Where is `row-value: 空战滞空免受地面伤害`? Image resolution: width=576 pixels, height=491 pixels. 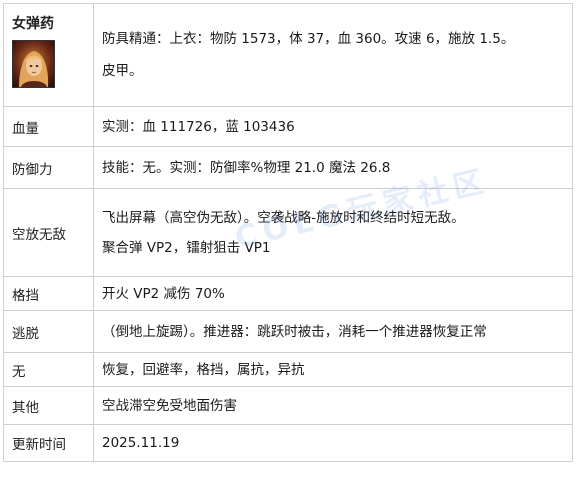 row-value: 空战滞空免受地面伤害 is located at coordinates (333, 405).